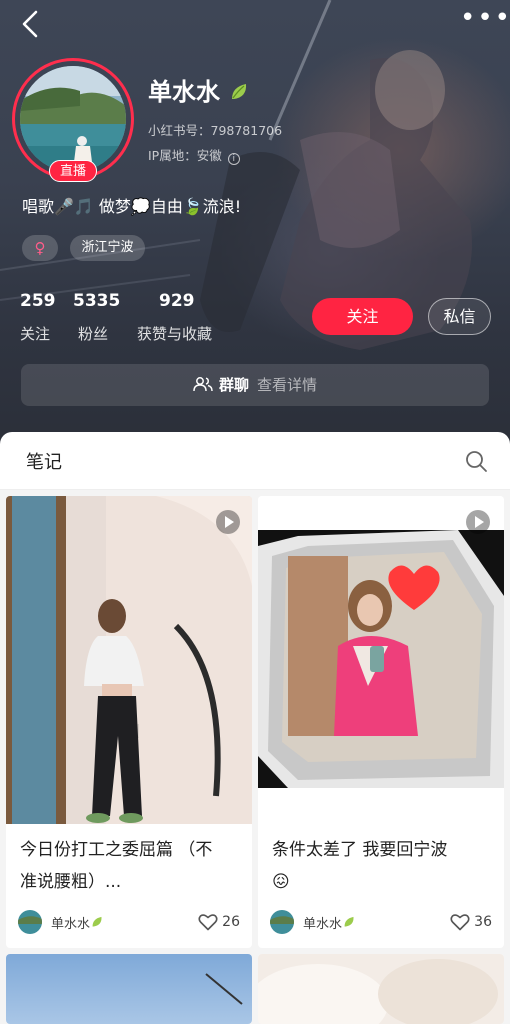 Image resolution: width=510 pixels, height=1024 pixels. What do you see at coordinates (73, 171) in the screenshot?
I see `live-badge: 直播` at bounding box center [73, 171].